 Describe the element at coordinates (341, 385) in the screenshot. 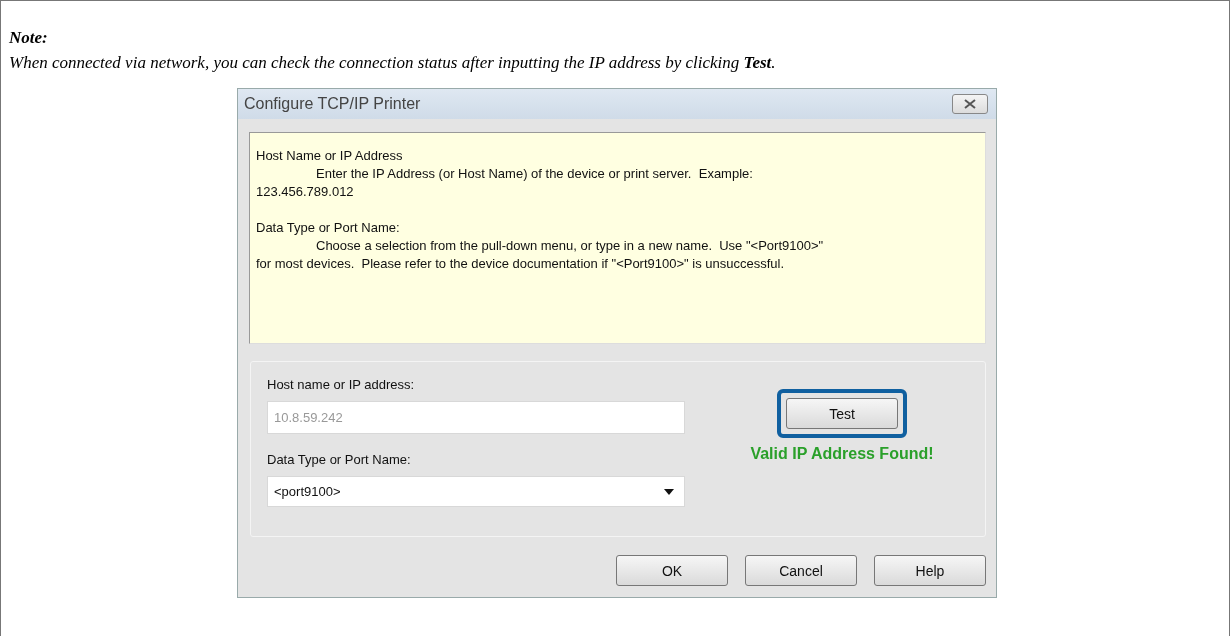

I see `field-label: Host name or IP address:` at that location.